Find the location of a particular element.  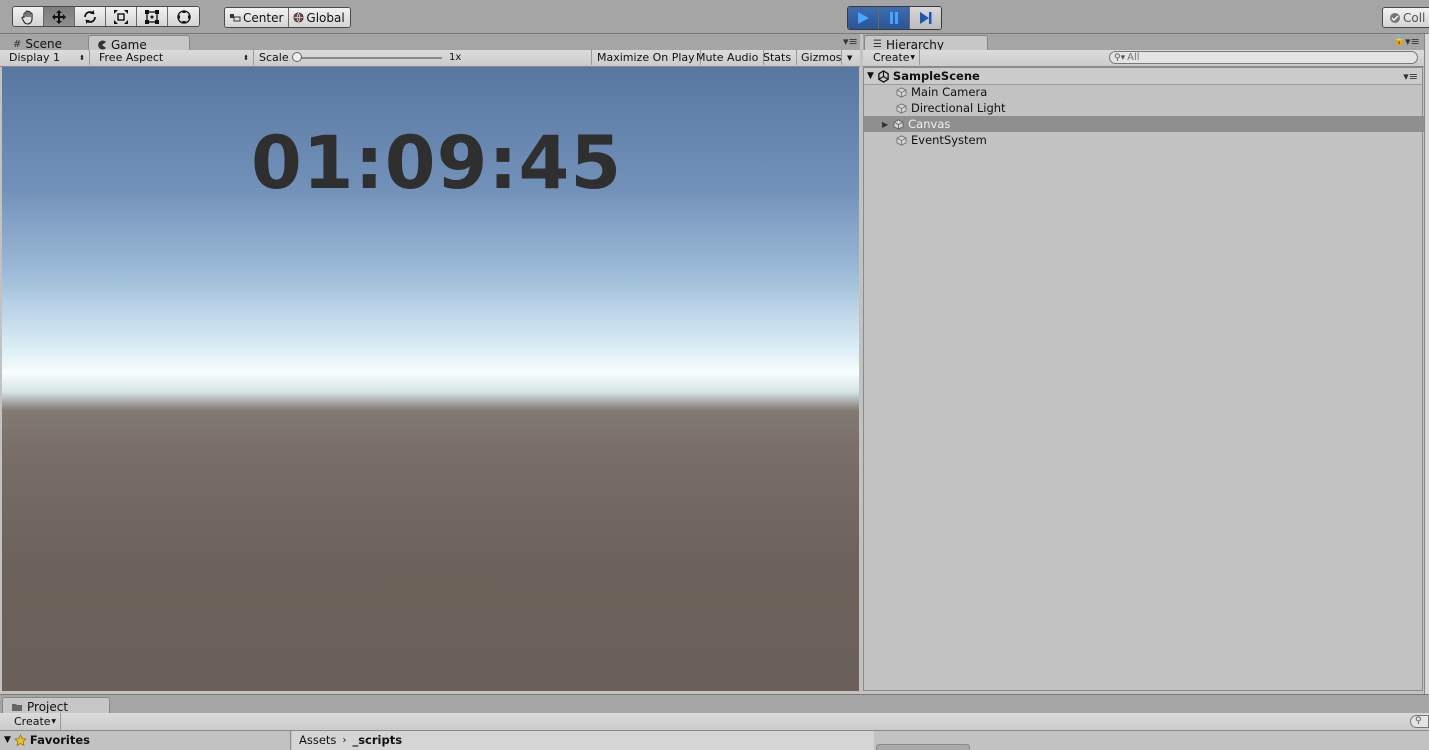

hierarchy-subtoolbar: Create ▼ ⚲▾ is located at coordinates (1143, 58).